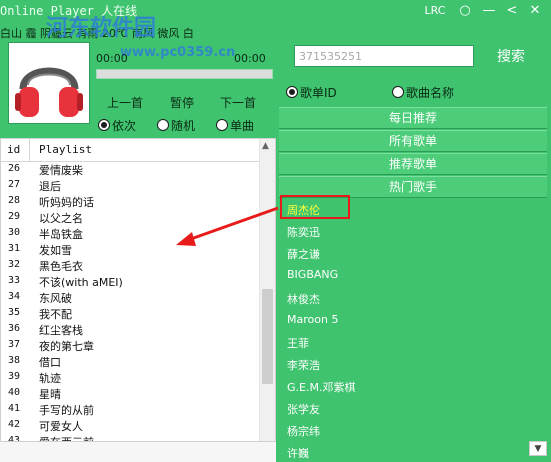 This screenshot has height=462, width=551. What do you see at coordinates (14, 328) in the screenshot?
I see `row-id: 36` at bounding box center [14, 328].